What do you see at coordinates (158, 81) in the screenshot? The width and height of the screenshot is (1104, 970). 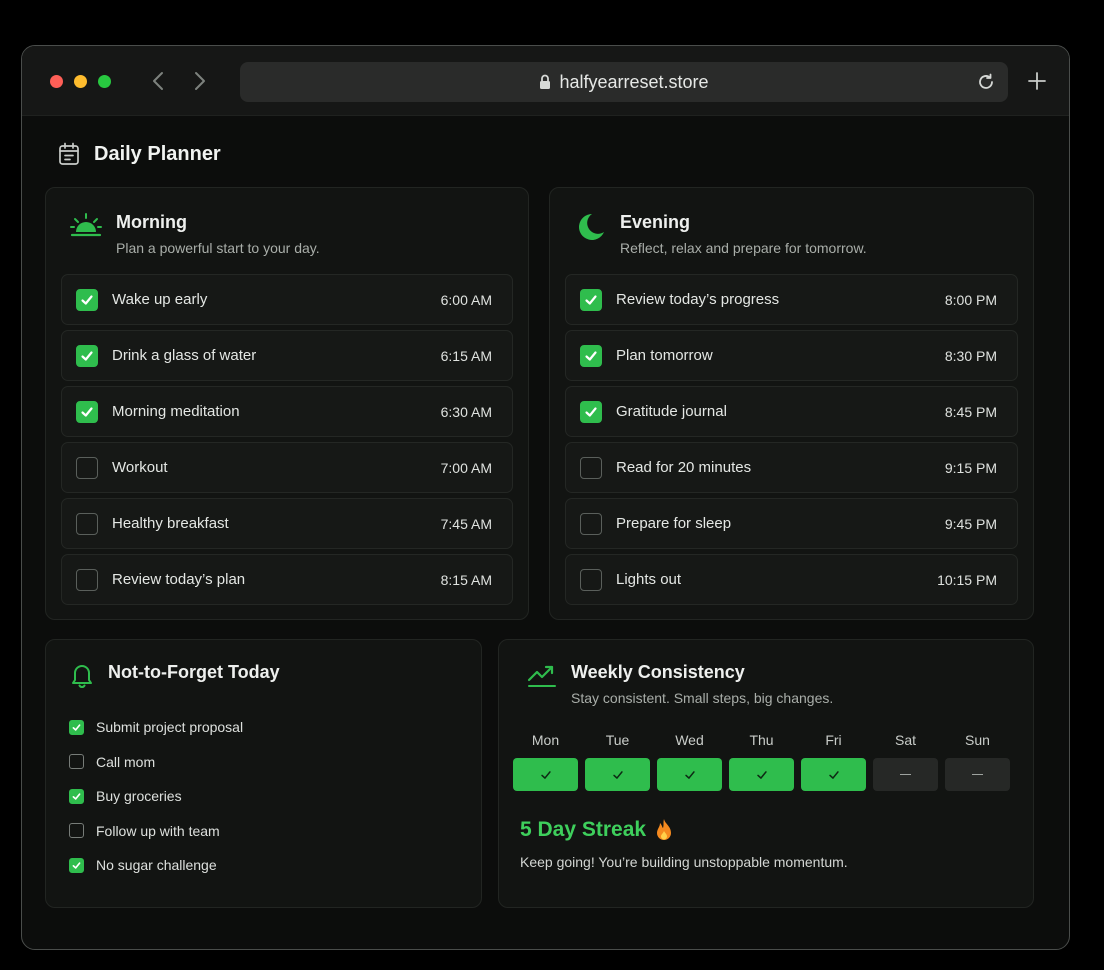 I see `back-button` at bounding box center [158, 81].